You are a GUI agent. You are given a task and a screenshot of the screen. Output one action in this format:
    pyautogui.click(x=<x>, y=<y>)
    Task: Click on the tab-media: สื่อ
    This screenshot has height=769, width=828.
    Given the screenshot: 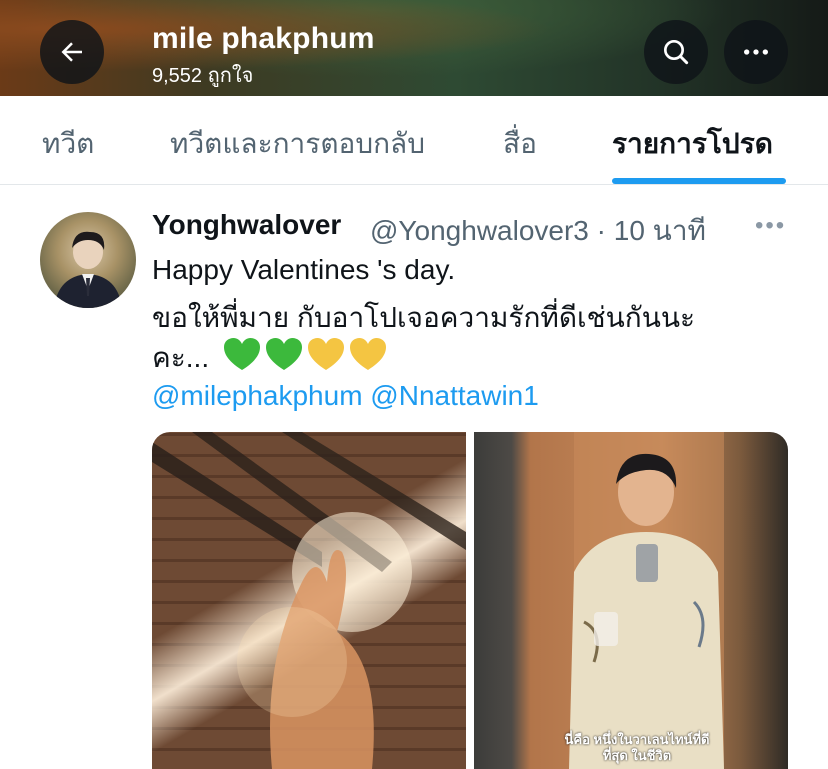 What is the action you would take?
    pyautogui.click(x=520, y=144)
    